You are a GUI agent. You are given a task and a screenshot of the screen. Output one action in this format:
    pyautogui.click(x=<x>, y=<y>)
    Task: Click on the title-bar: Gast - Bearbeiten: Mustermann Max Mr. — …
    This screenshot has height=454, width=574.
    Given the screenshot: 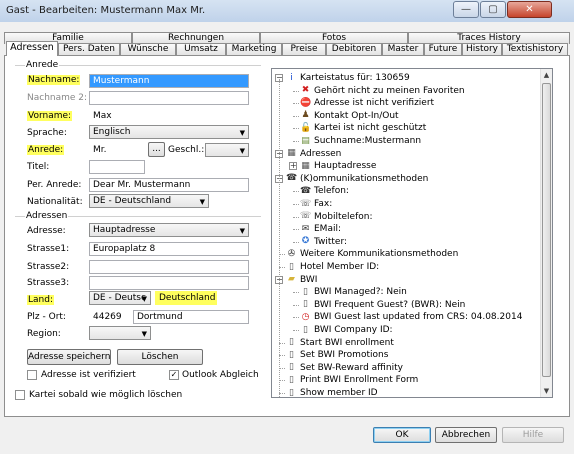 What is the action you would take?
    pyautogui.click(x=287, y=11)
    